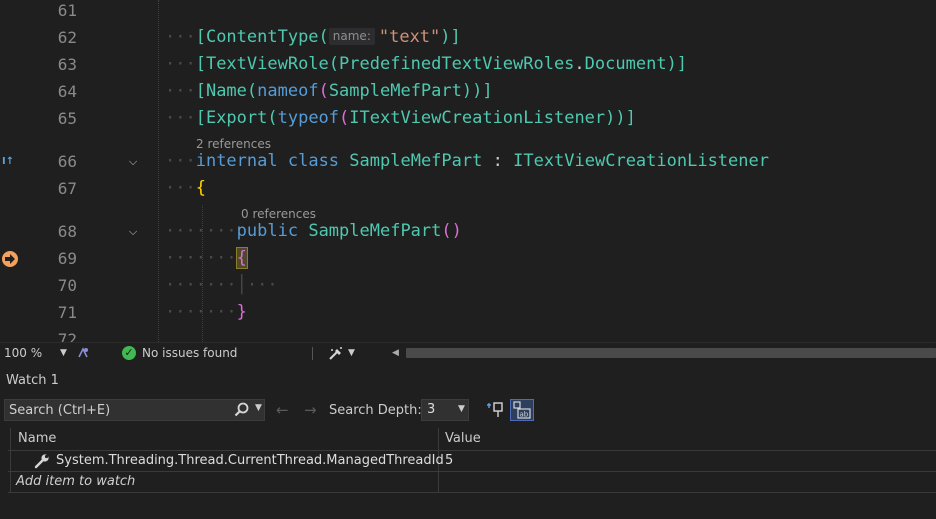 The image size is (936, 519). Describe the element at coordinates (67, 312) in the screenshot. I see `line-number: 71` at that location.